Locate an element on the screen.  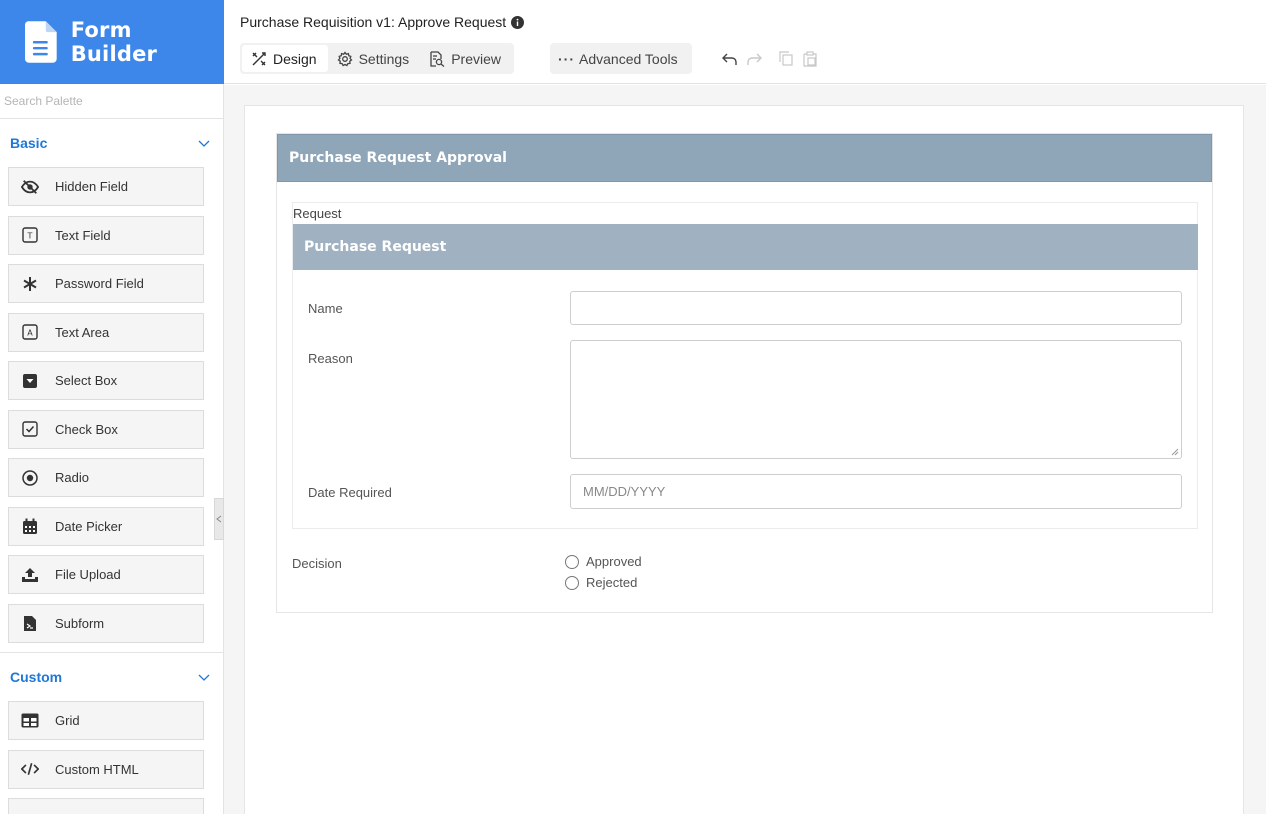
chevron-left-icon is located at coordinates (219, 519).